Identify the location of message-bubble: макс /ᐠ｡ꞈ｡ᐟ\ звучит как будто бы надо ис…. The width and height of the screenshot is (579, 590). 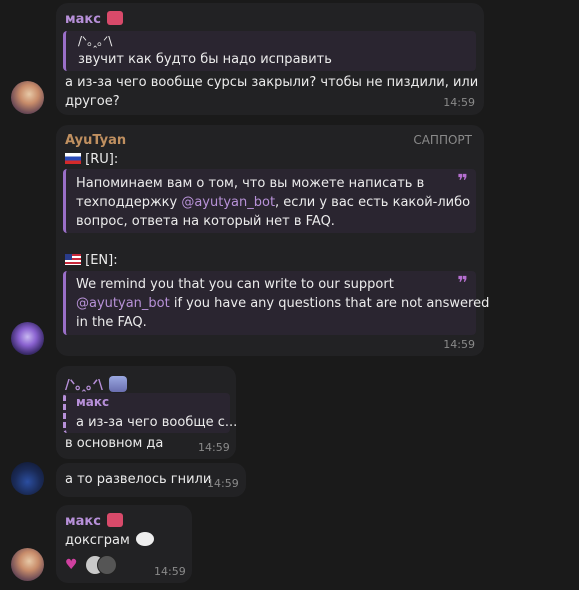
(270, 59).